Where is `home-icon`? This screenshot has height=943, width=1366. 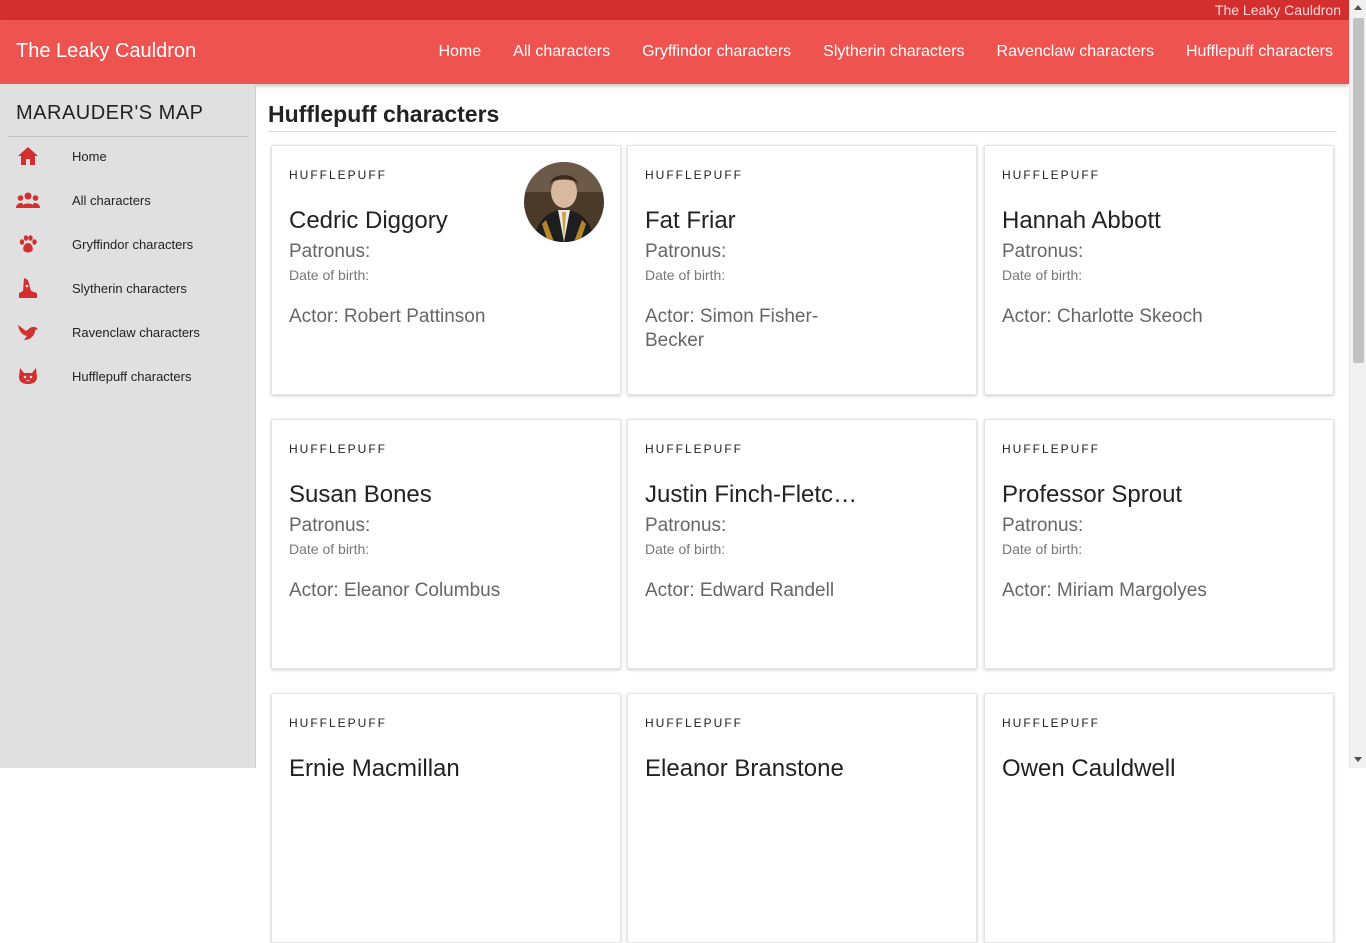
home-icon is located at coordinates (28, 156).